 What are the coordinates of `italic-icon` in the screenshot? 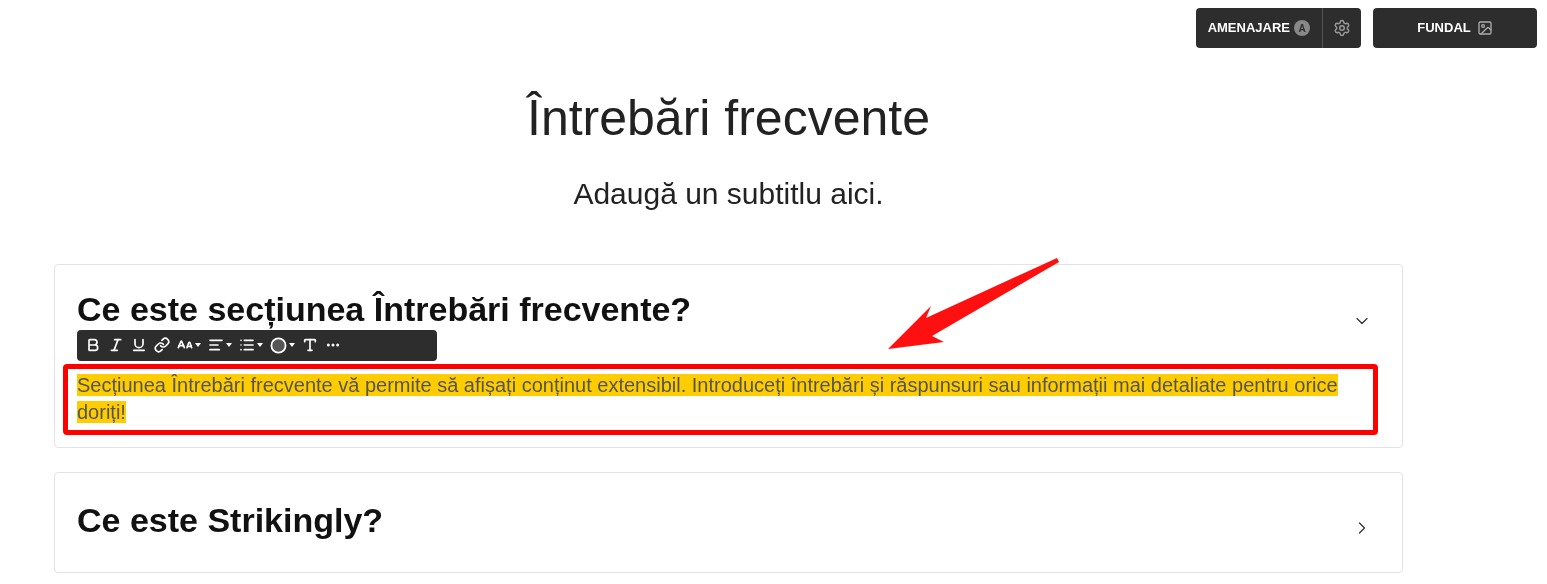 It's located at (116, 345).